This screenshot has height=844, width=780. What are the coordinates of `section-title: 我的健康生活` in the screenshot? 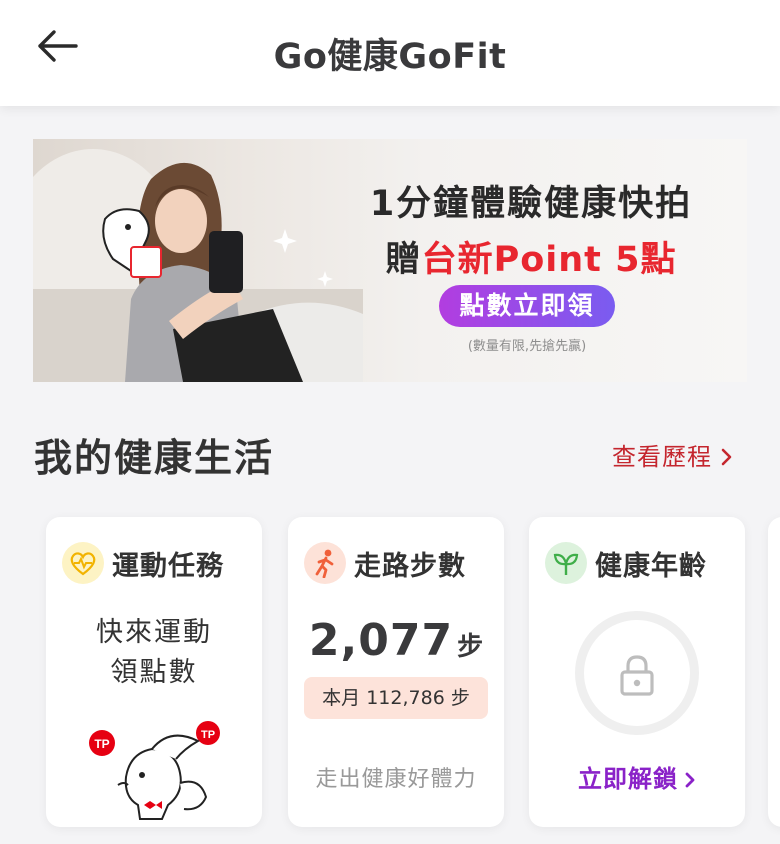 It's located at (154, 458).